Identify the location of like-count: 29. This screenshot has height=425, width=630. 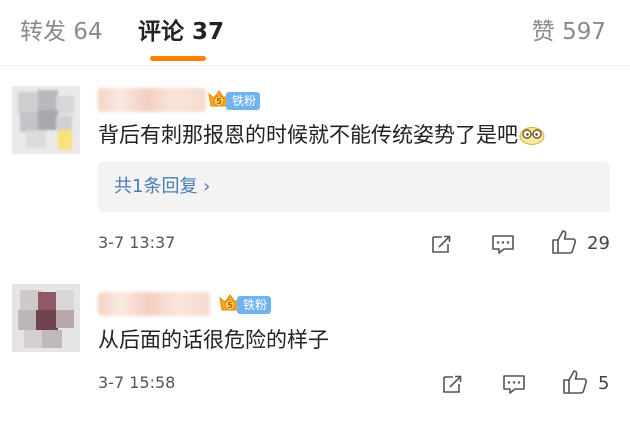
(598, 243).